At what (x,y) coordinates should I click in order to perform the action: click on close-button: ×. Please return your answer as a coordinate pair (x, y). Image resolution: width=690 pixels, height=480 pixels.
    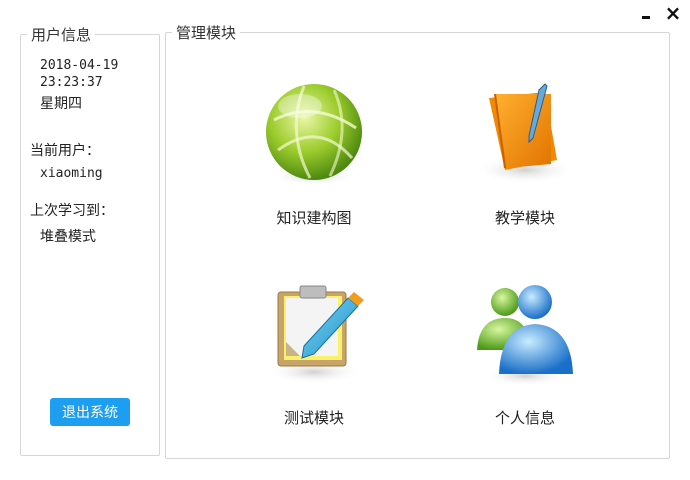
    Looking at the image, I should click on (673, 13).